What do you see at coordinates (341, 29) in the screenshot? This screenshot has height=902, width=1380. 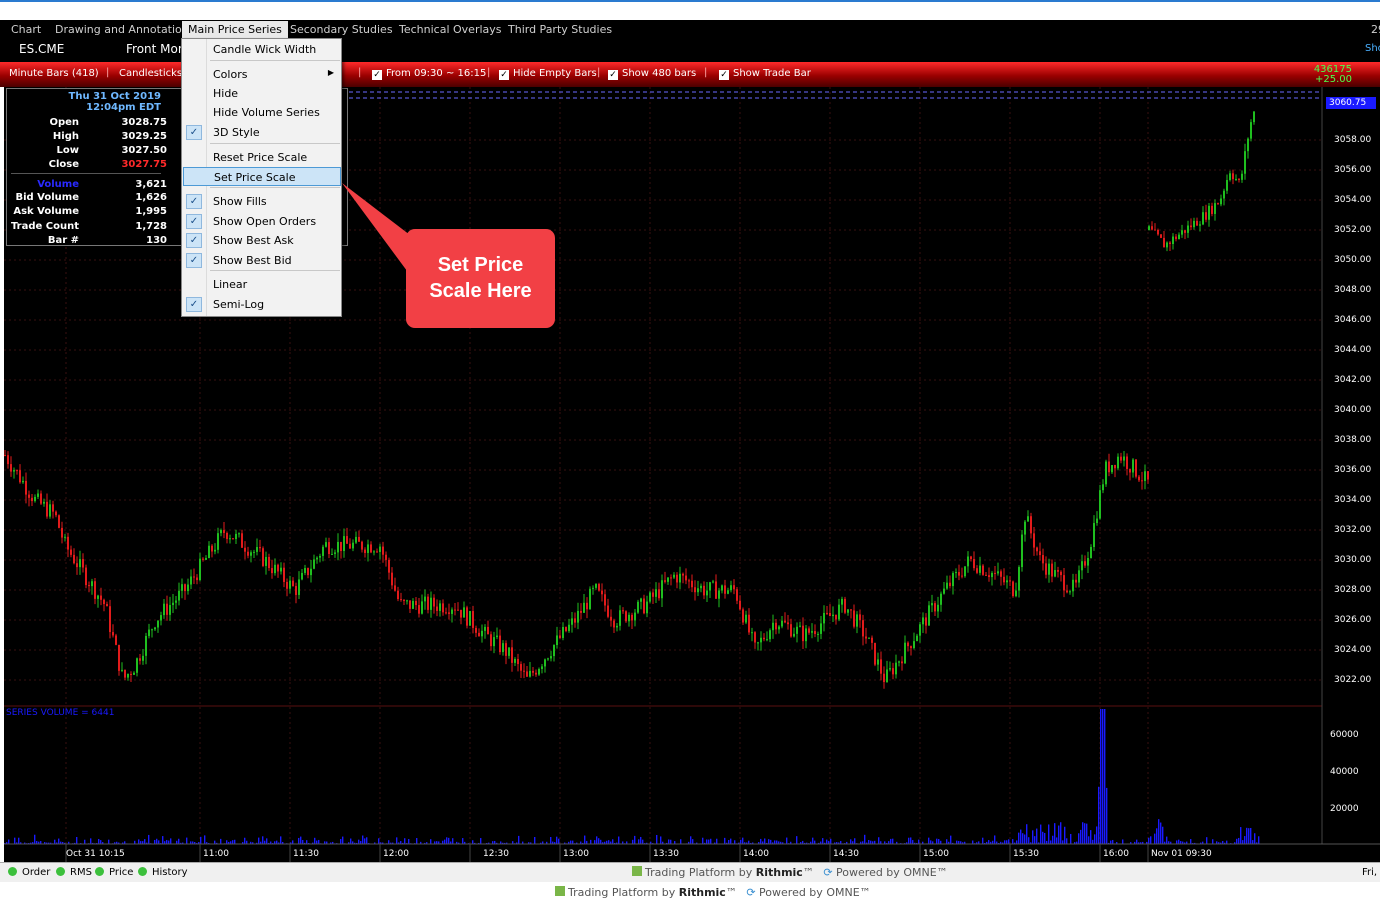 I see `menu-secondary-studies: Secondary Studies` at bounding box center [341, 29].